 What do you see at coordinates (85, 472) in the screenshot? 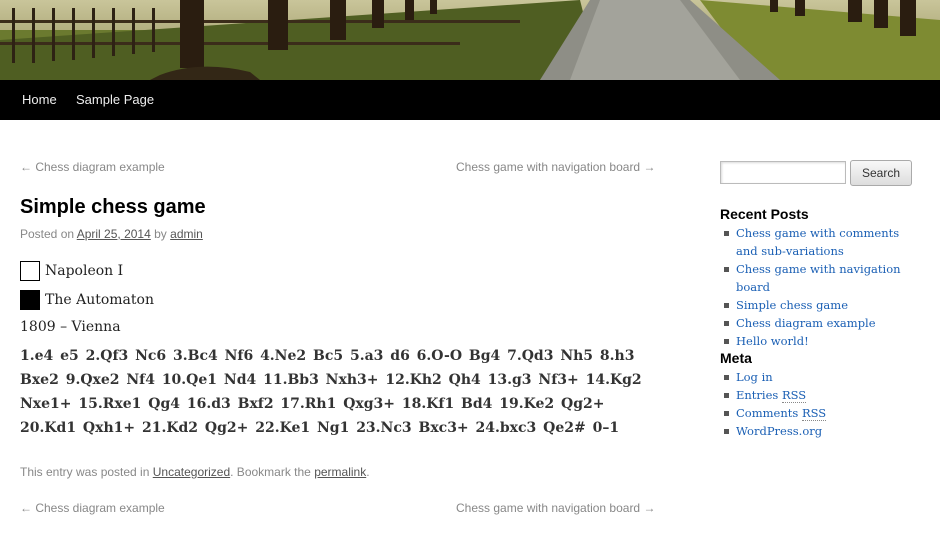
I see `posted-in-label: This entry was posted in` at bounding box center [85, 472].